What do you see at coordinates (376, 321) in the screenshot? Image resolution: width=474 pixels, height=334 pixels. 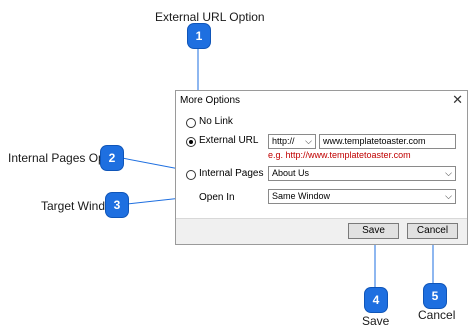 I see `callout-4-label: Save` at bounding box center [376, 321].